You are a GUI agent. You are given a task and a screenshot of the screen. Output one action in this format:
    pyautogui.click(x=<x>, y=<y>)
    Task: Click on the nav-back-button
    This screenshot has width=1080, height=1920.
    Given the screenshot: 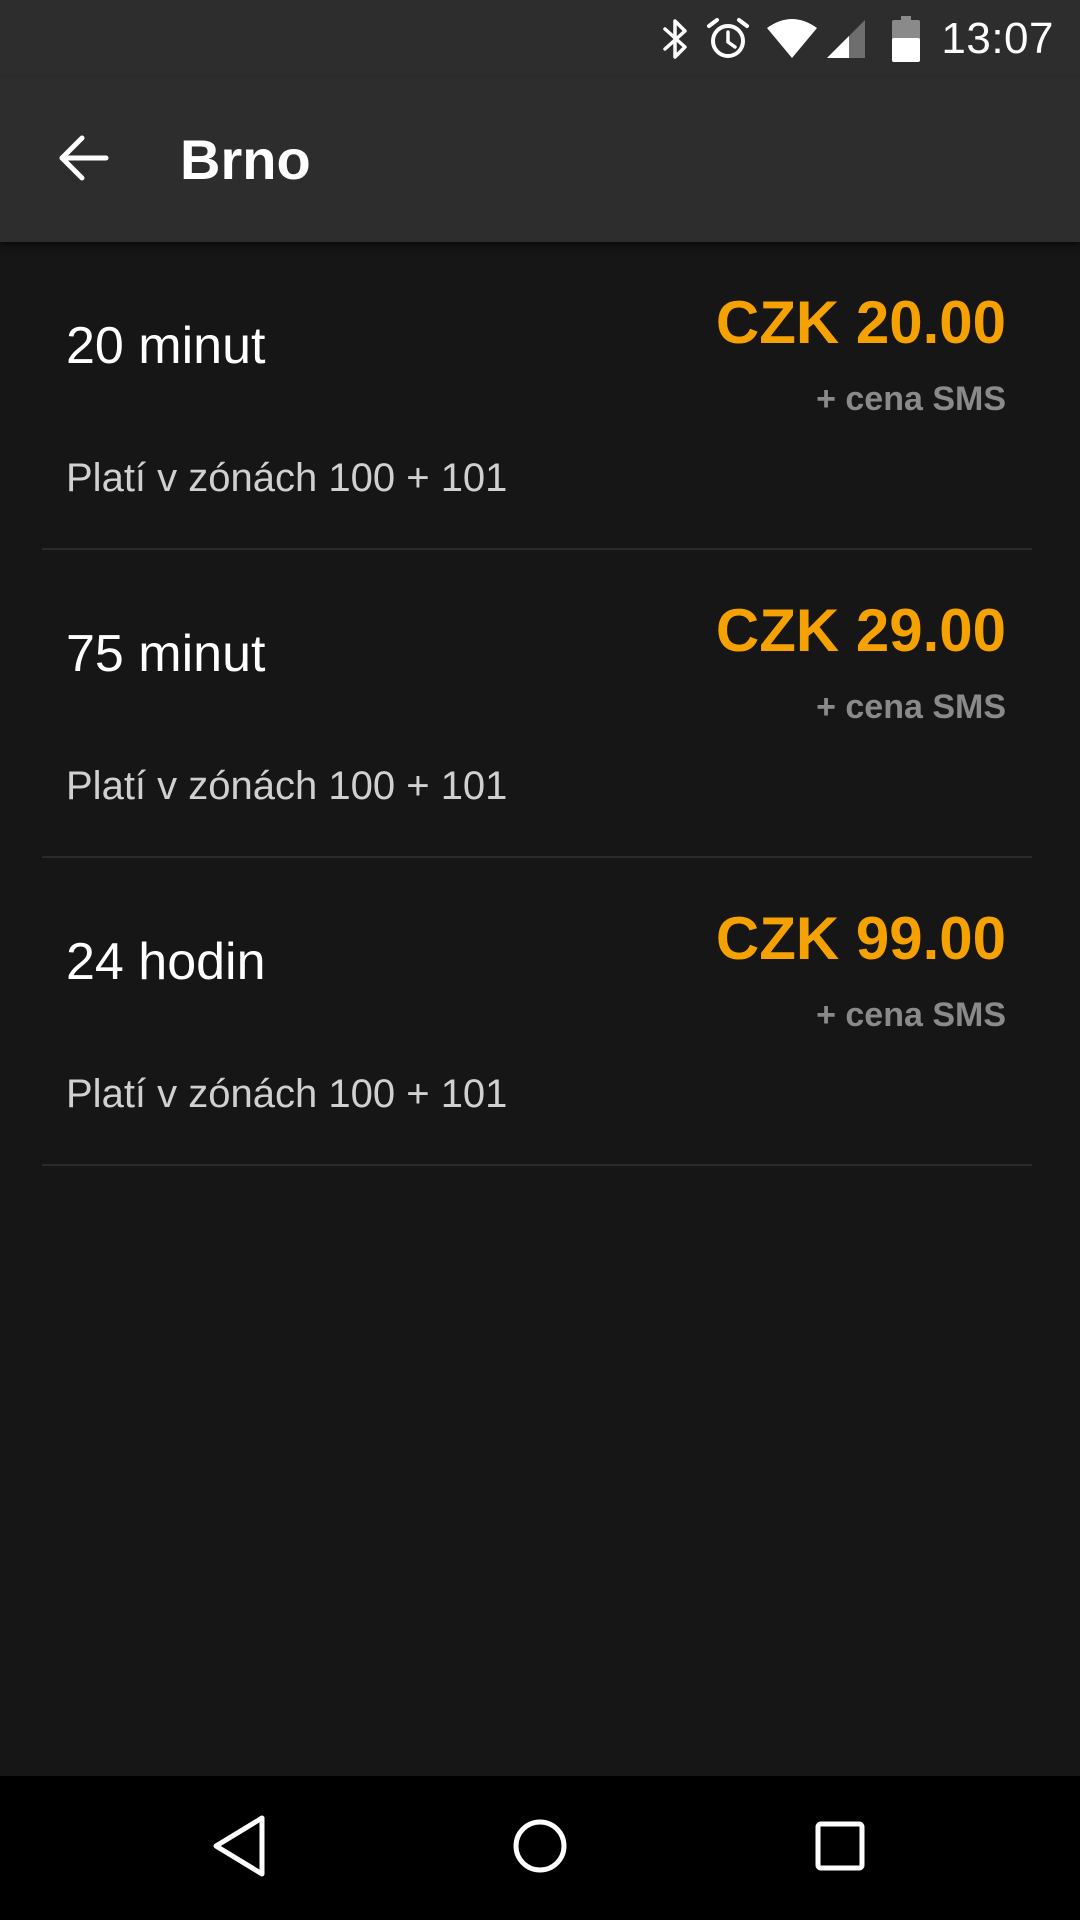 What is the action you would take?
    pyautogui.click(x=240, y=1848)
    